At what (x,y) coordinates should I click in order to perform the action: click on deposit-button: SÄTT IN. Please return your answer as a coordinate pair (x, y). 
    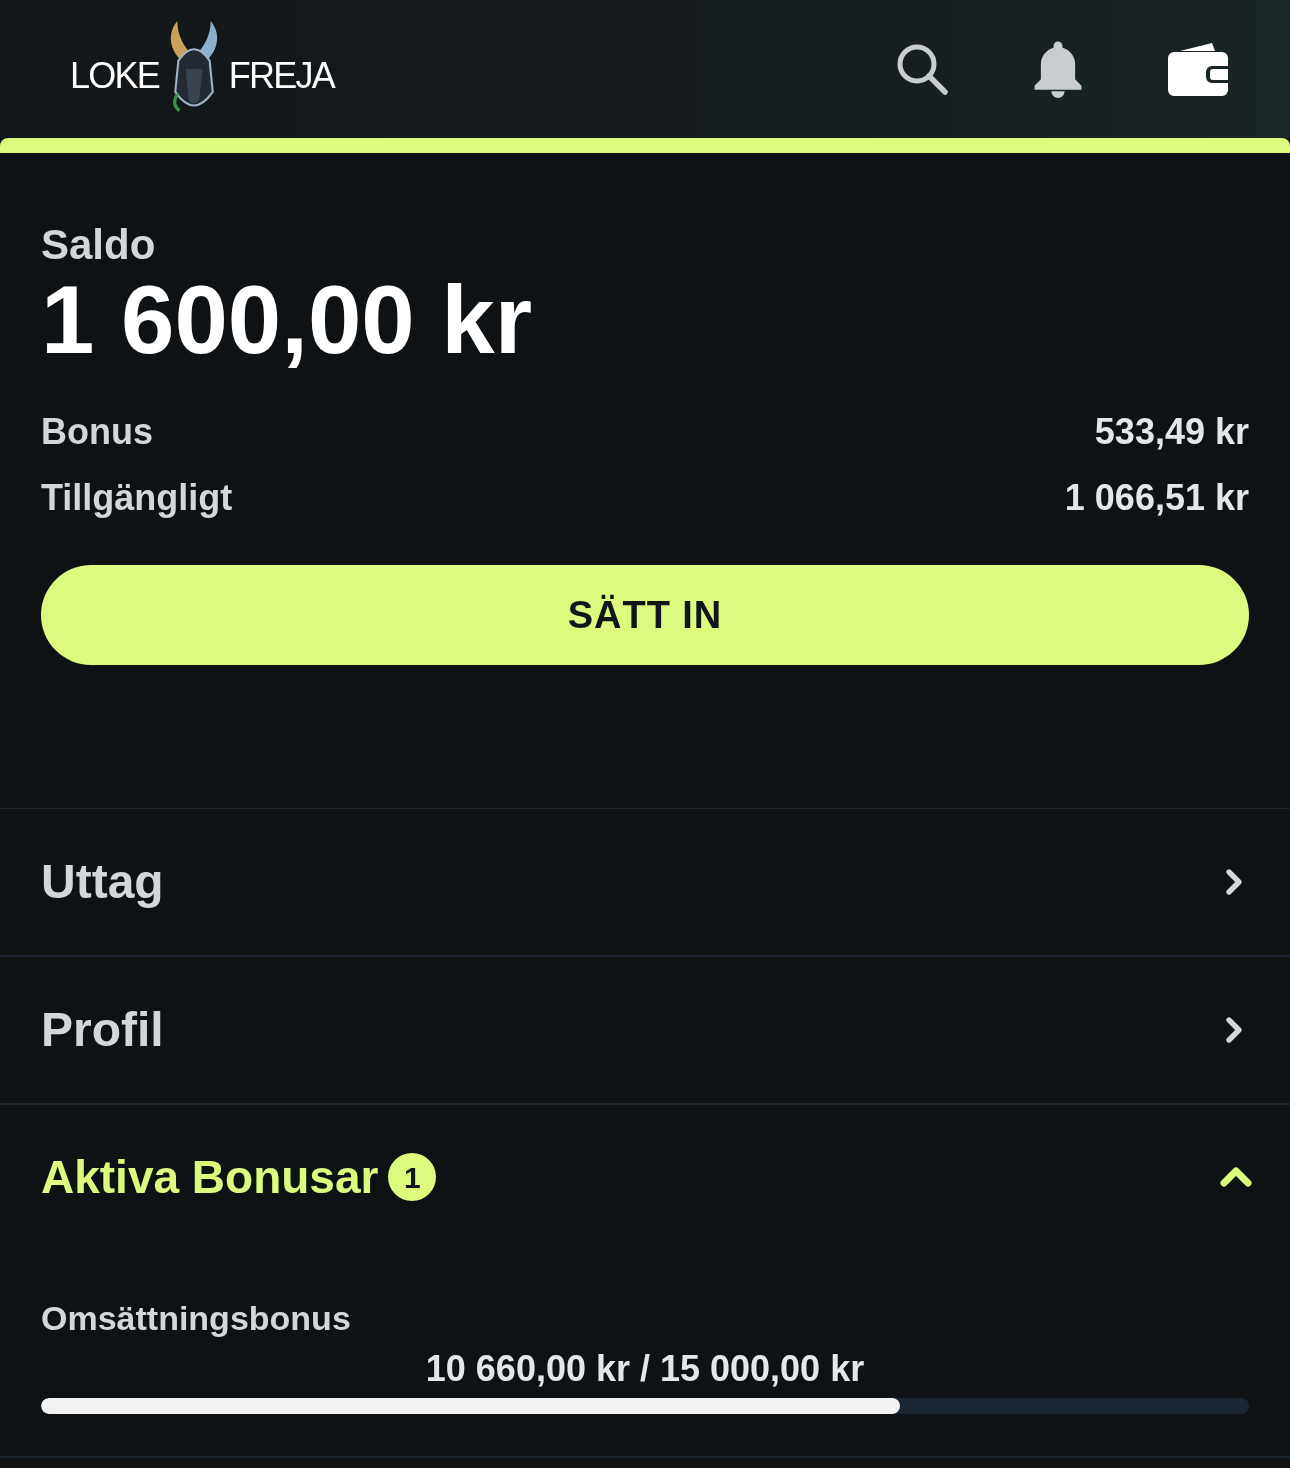
    Looking at the image, I should click on (645, 615).